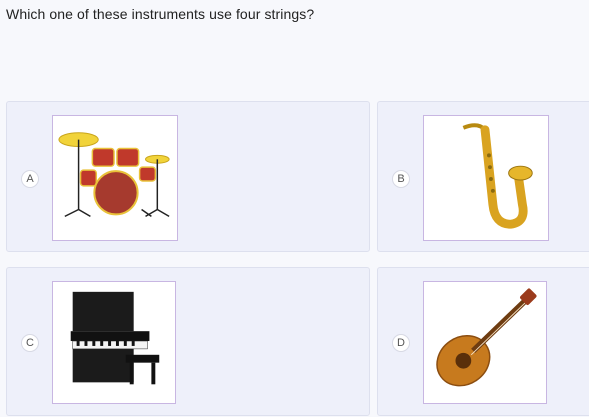  Describe the element at coordinates (401, 343) in the screenshot. I see `option-letter-d: D` at that location.